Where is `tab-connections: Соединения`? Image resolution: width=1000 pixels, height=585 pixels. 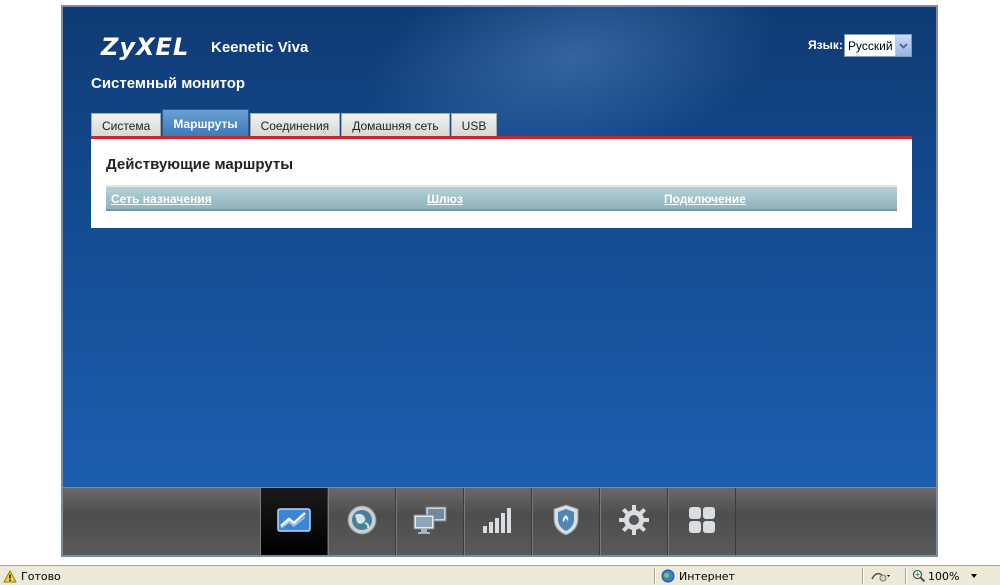
tab-connections: Соединения is located at coordinates (295, 125).